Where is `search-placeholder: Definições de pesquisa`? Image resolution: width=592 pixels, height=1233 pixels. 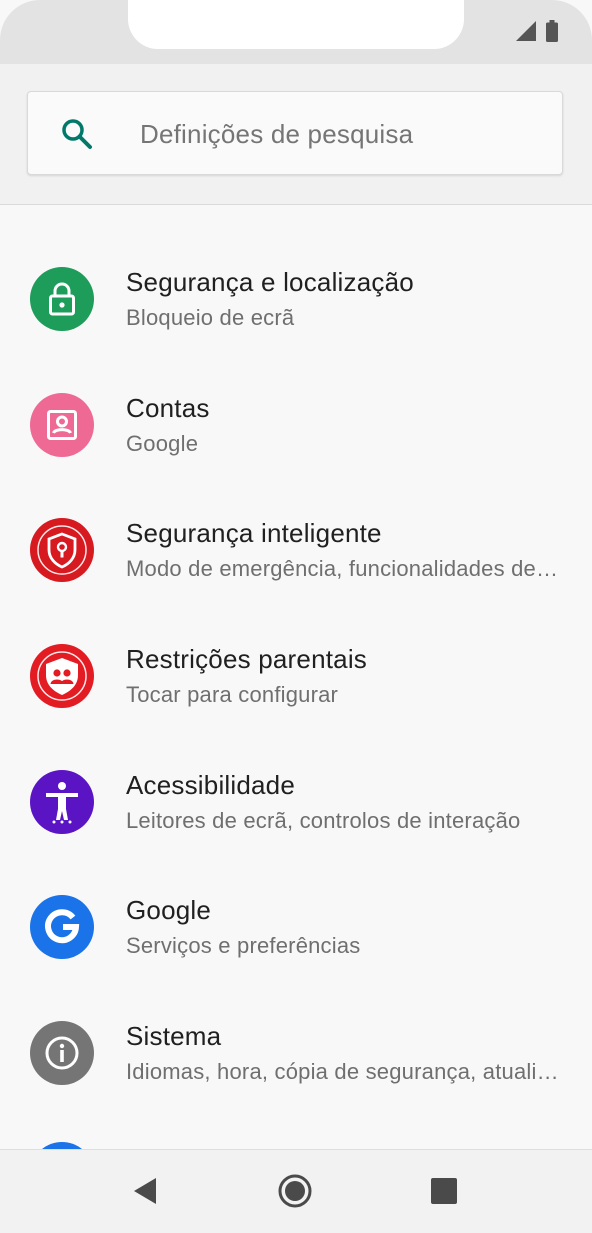
search-placeholder: Definições de pesquisa is located at coordinates (277, 134).